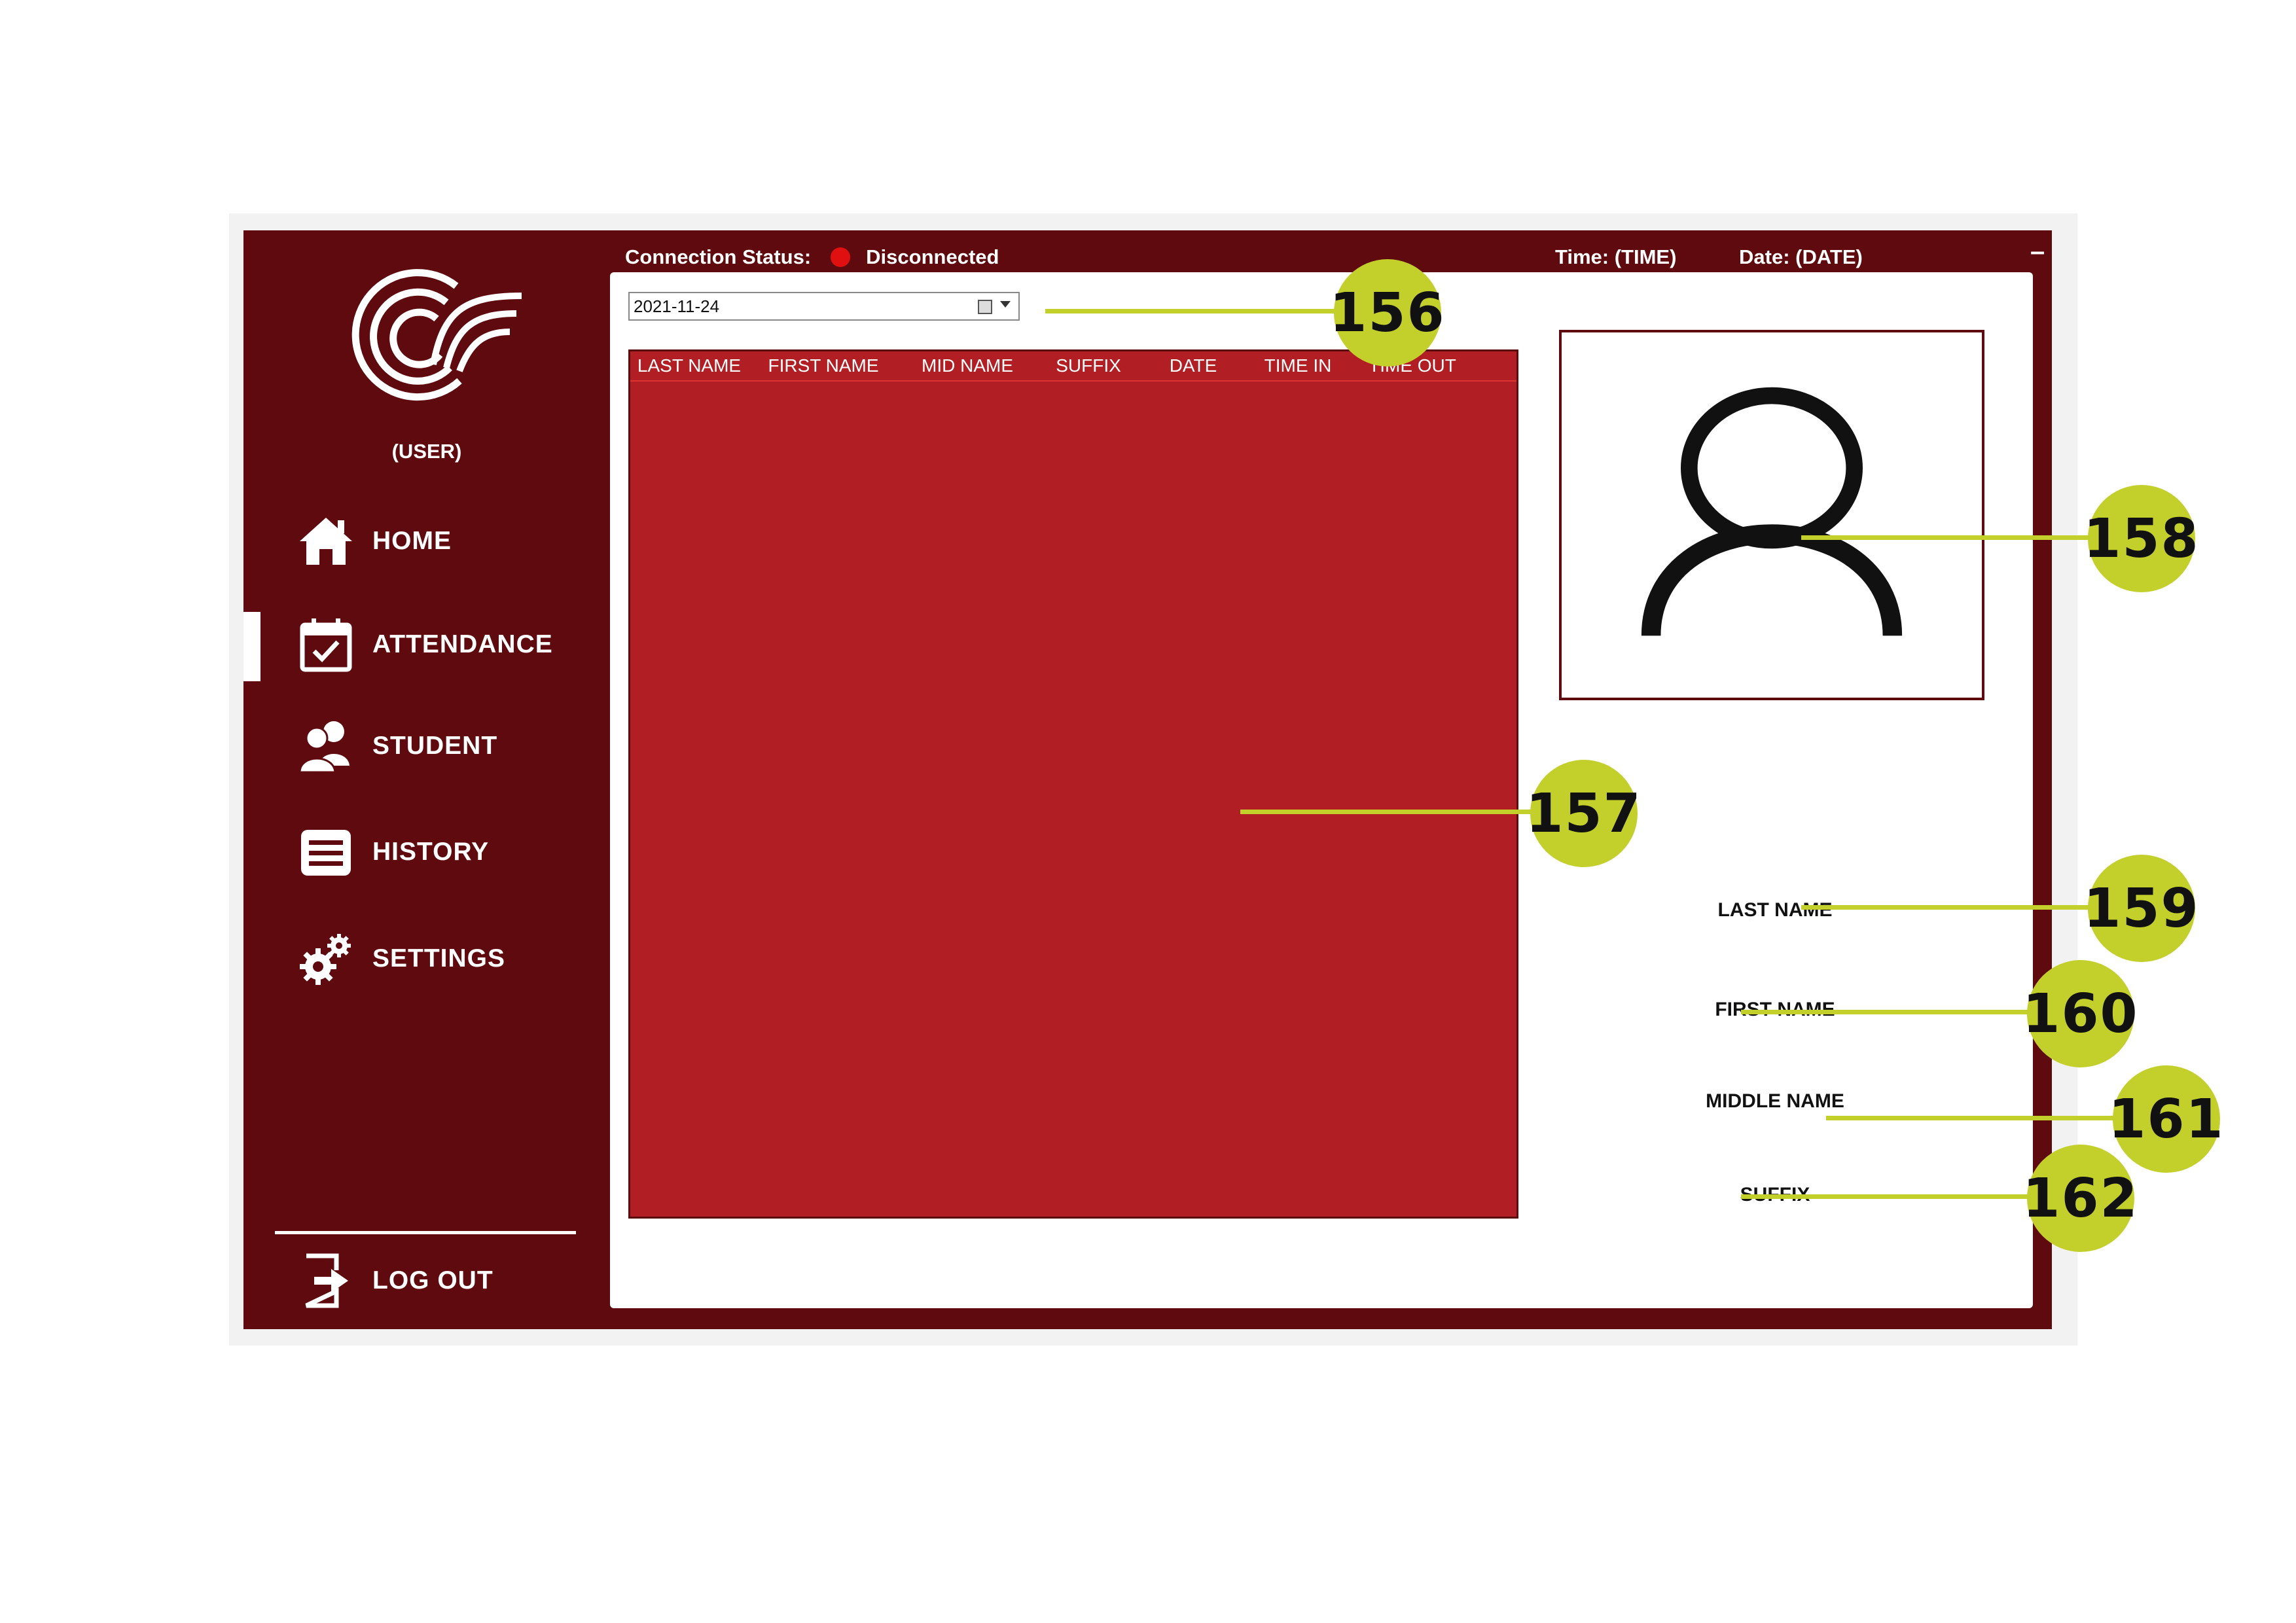 The width and height of the screenshot is (2296, 1623). Describe the element at coordinates (967, 365) in the screenshot. I see `column-header: MID NAME` at that location.